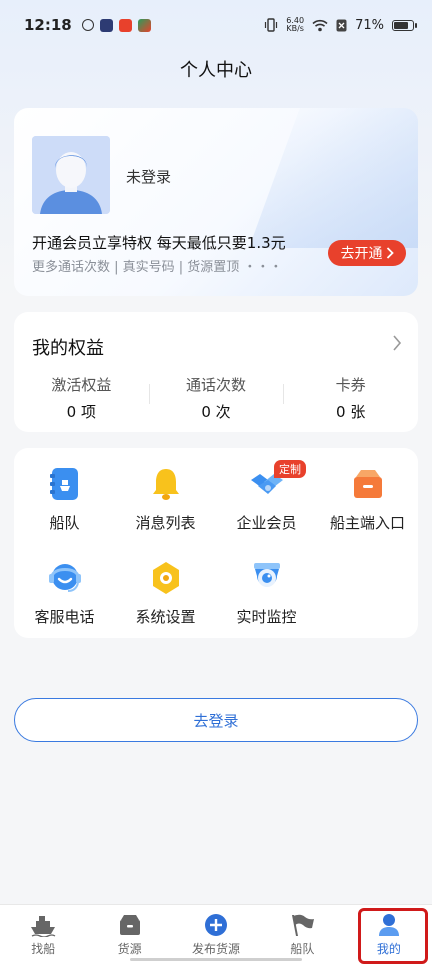  Describe the element at coordinates (266, 509) in the screenshot. I see `func-enterprise: 定制 企业会员` at that location.